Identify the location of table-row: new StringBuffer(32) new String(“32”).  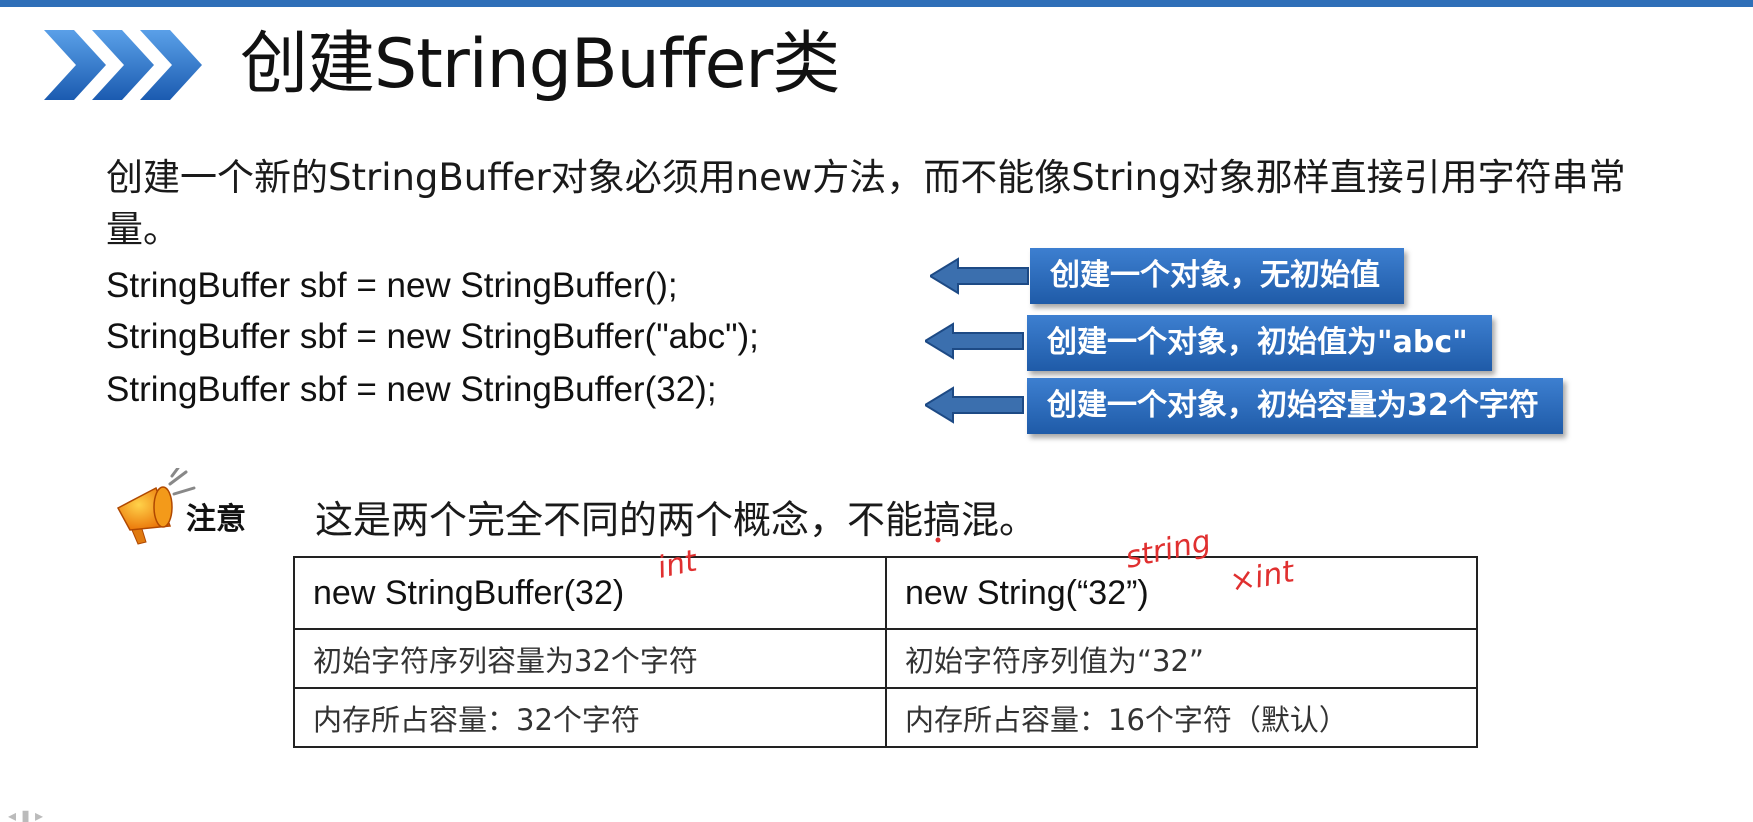
(885, 593).